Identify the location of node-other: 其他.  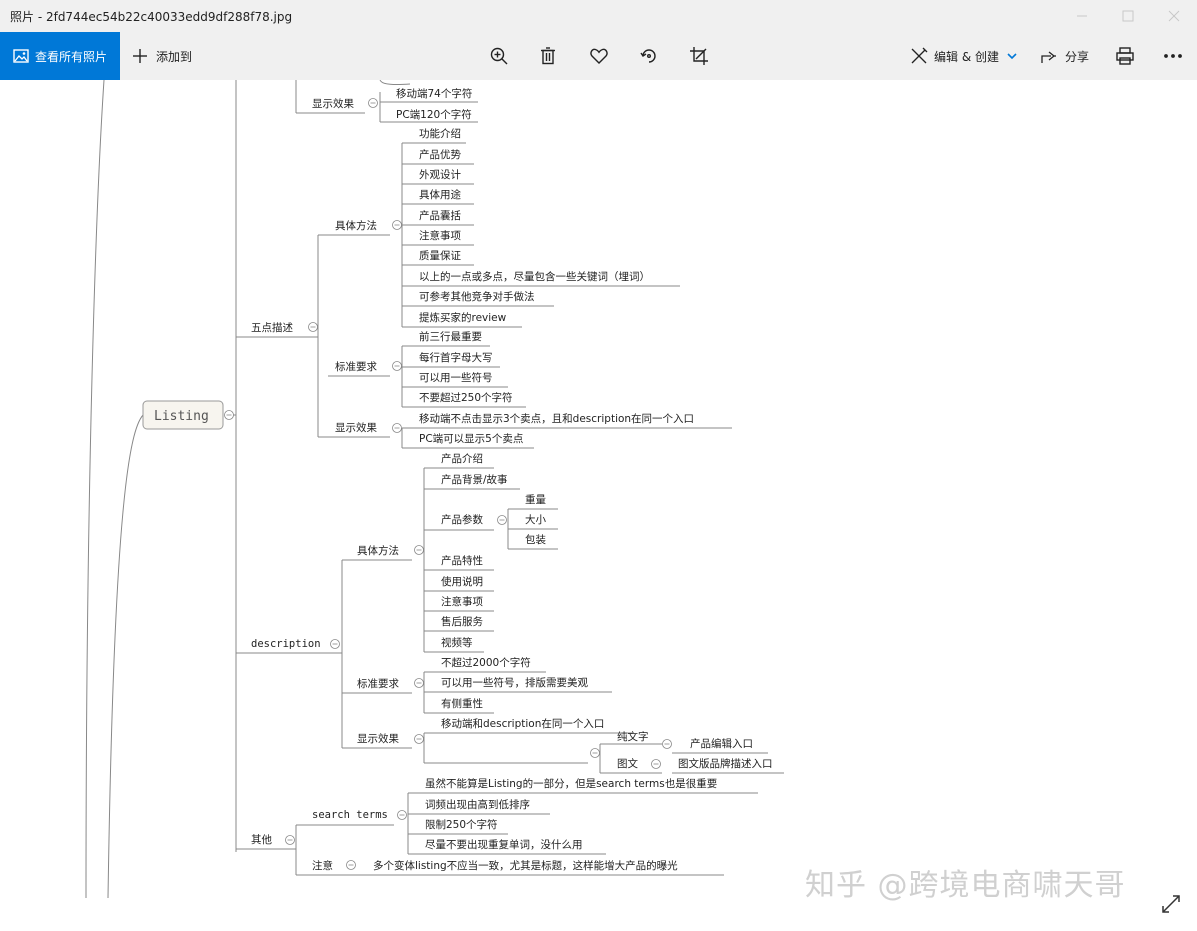
(261, 839).